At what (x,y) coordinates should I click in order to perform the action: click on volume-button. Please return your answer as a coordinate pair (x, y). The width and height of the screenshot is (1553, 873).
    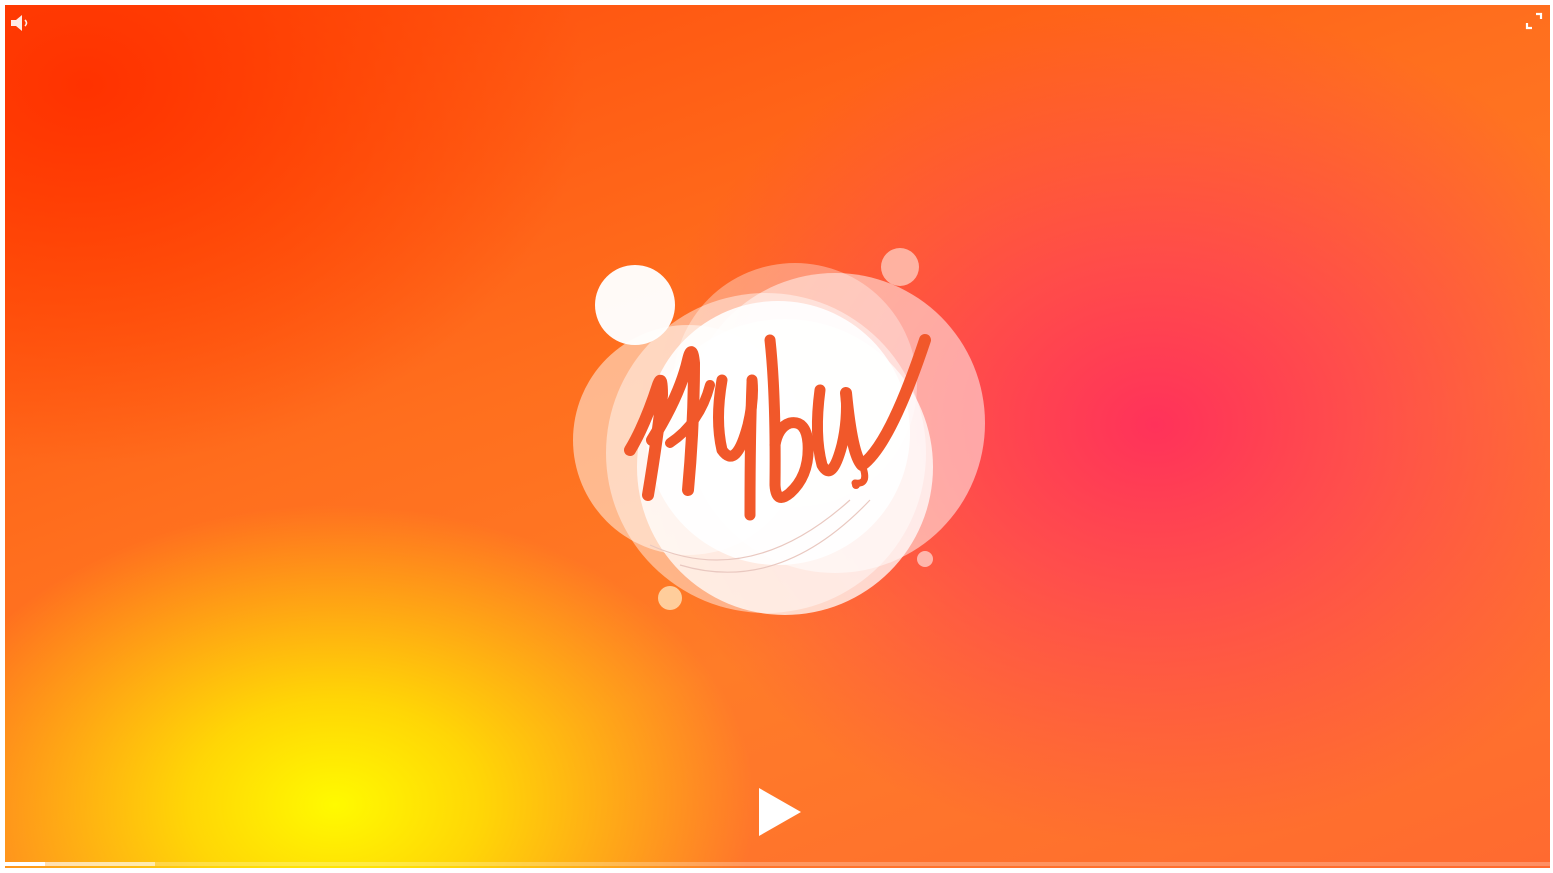
    Looking at the image, I should click on (22, 23).